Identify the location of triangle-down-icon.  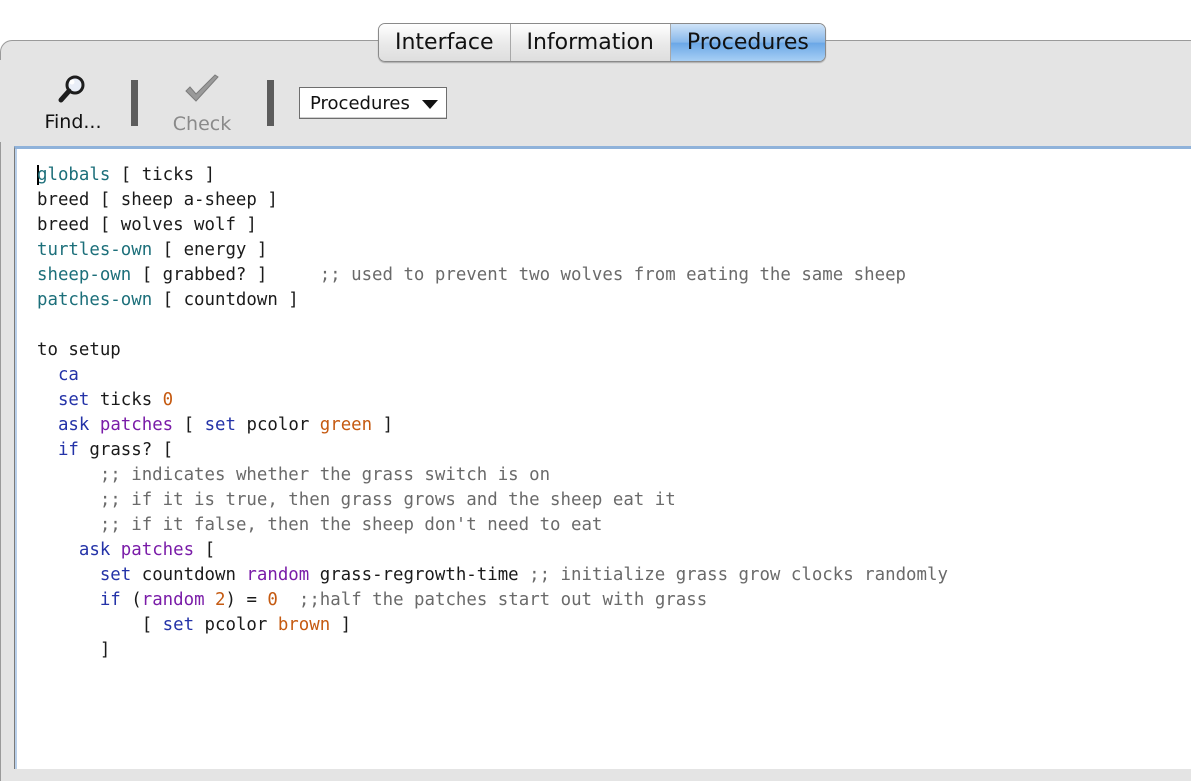
(430, 104).